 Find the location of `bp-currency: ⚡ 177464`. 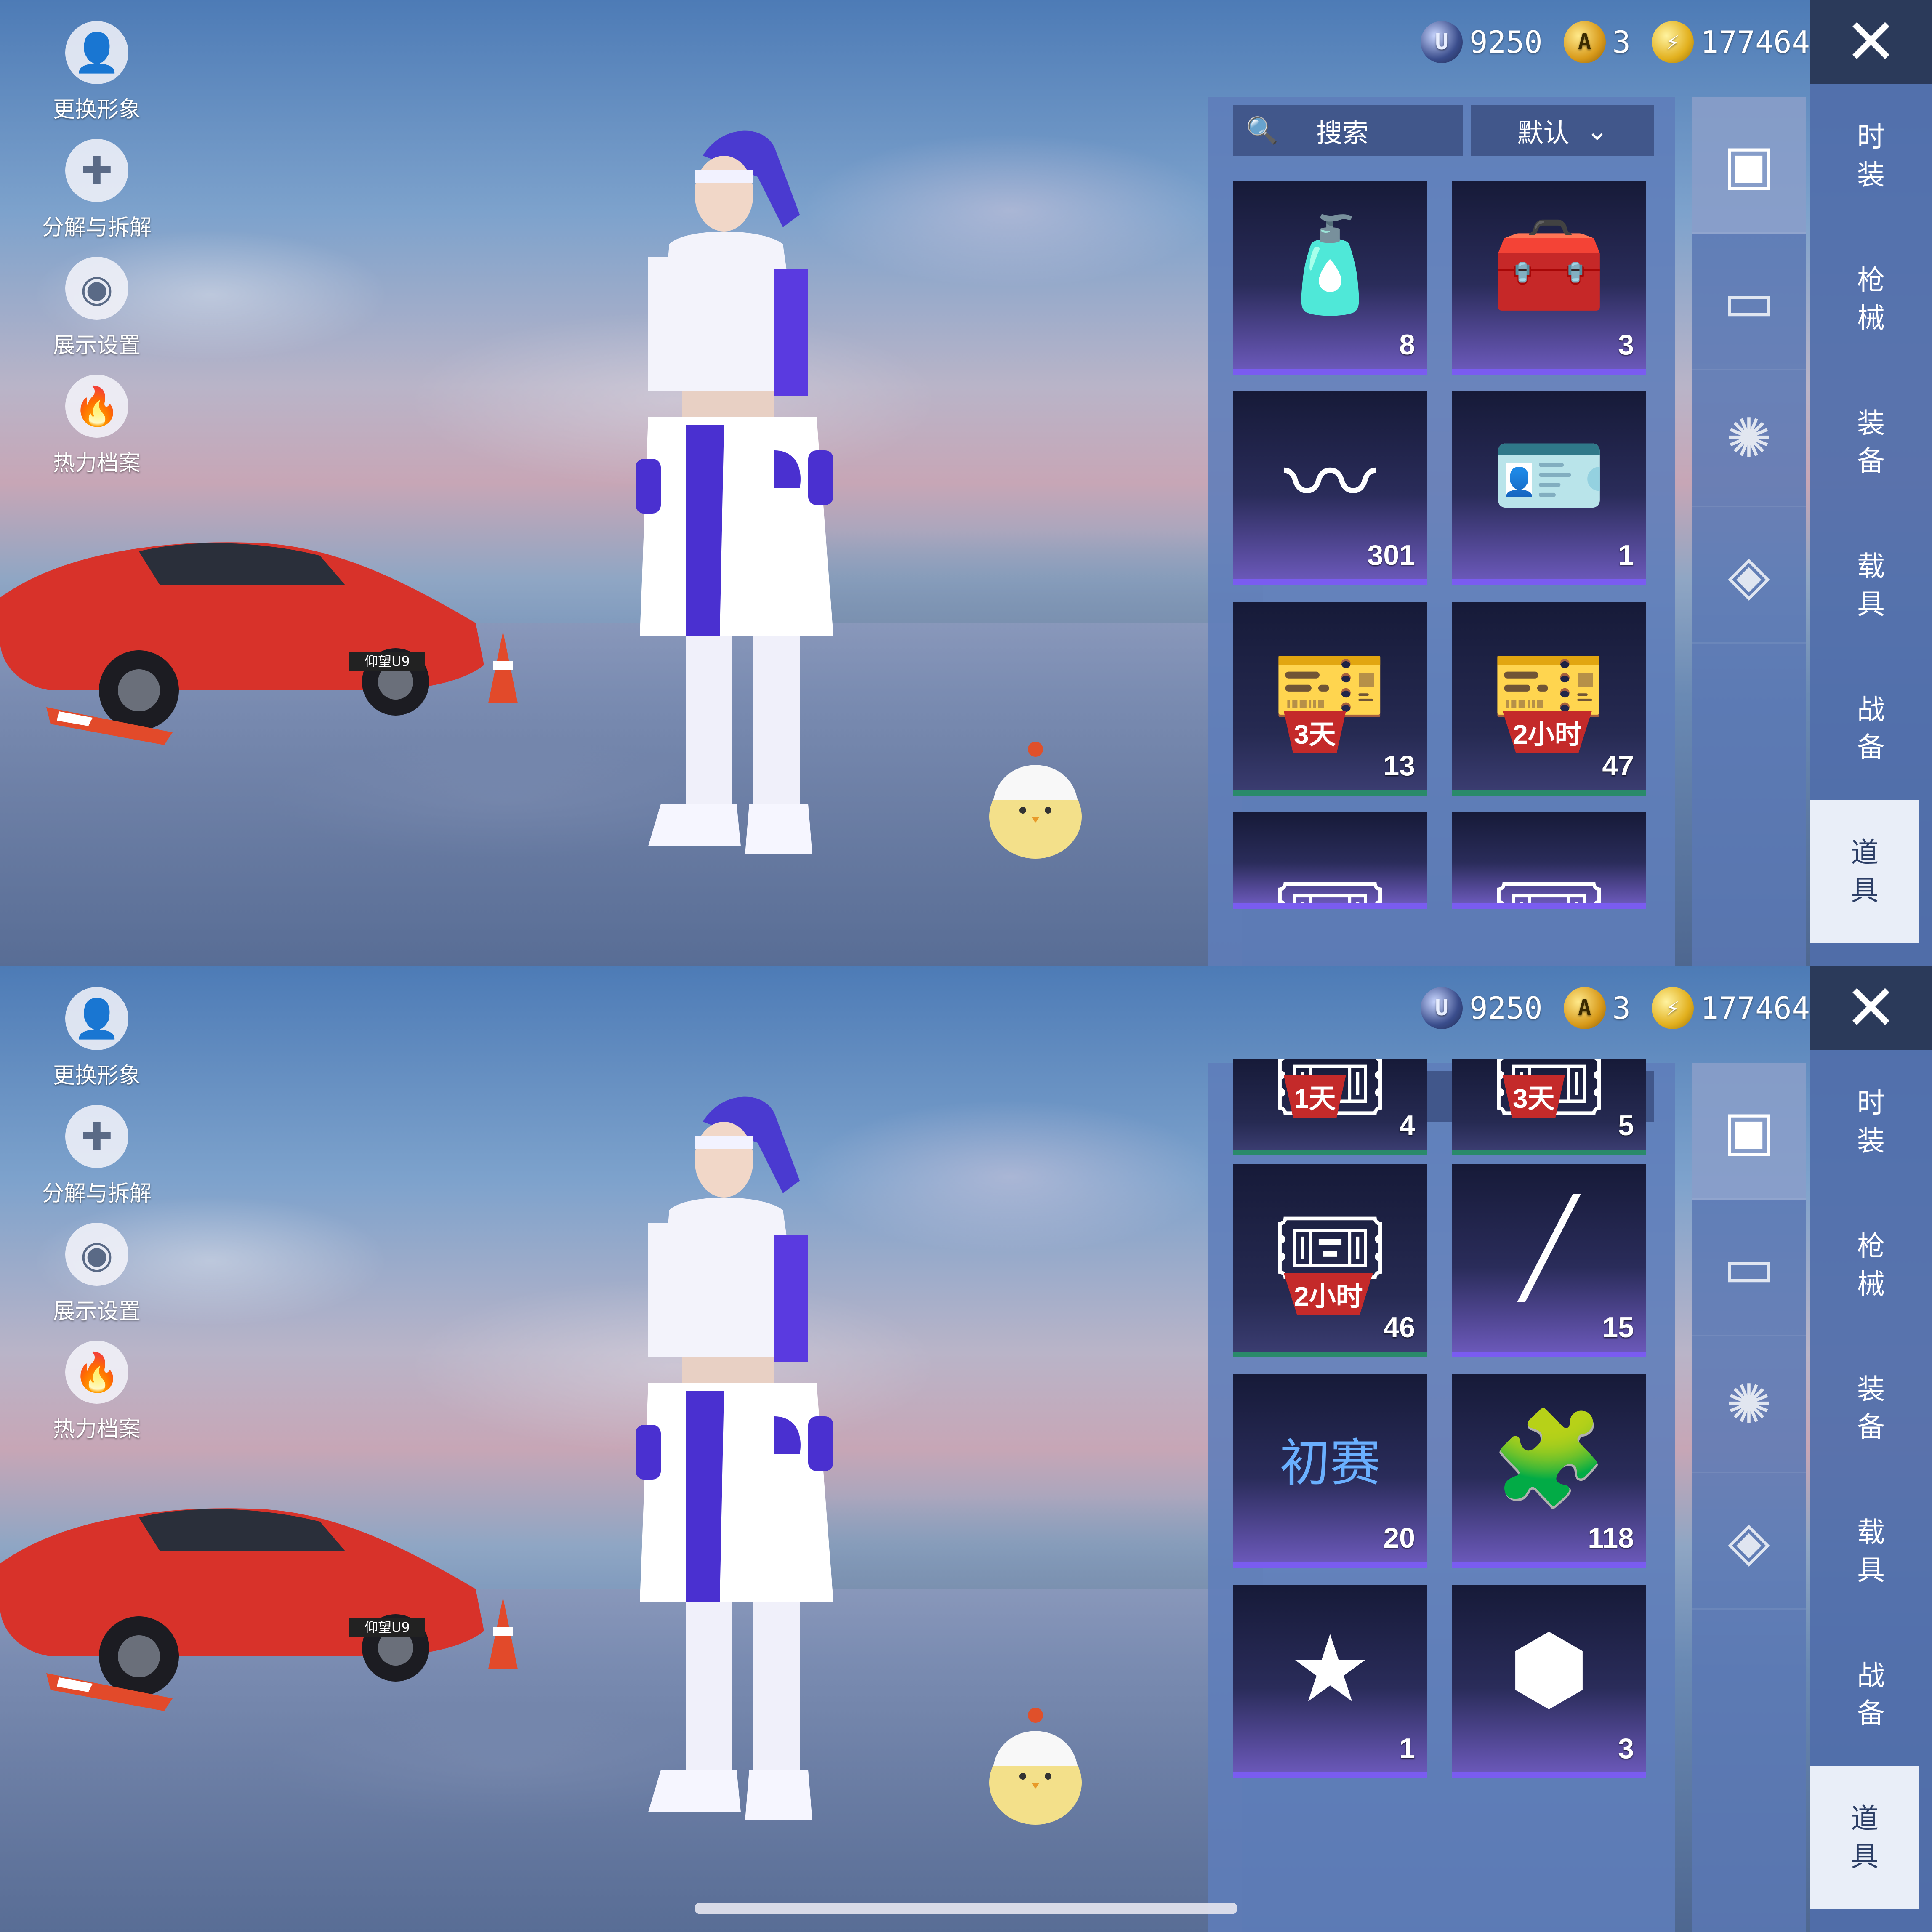

bp-currency: ⚡ 177464 is located at coordinates (1730, 1008).